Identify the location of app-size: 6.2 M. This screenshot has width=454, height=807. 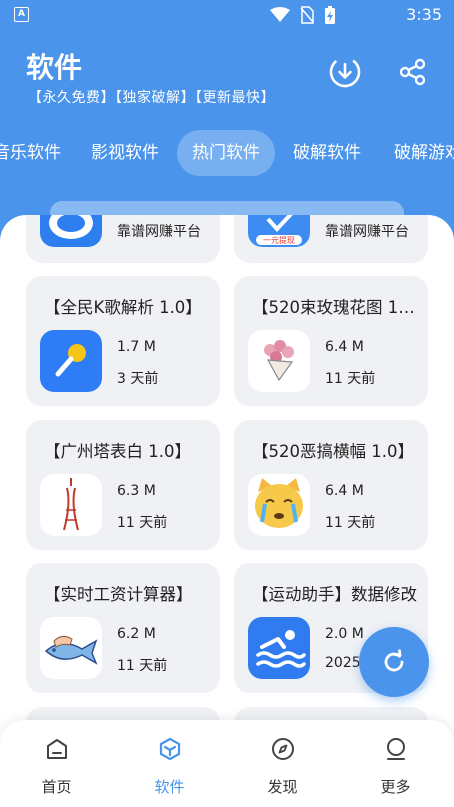
(136, 634).